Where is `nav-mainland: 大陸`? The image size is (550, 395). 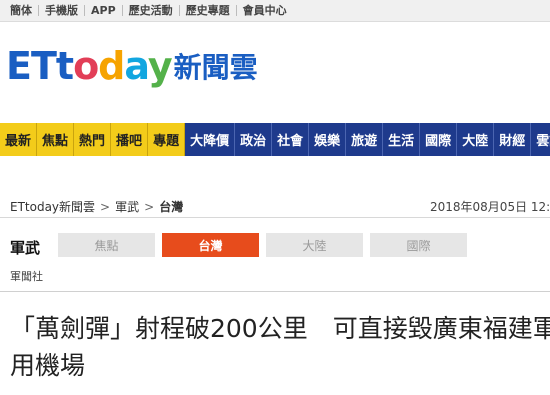 nav-mainland: 大陸 is located at coordinates (476, 139).